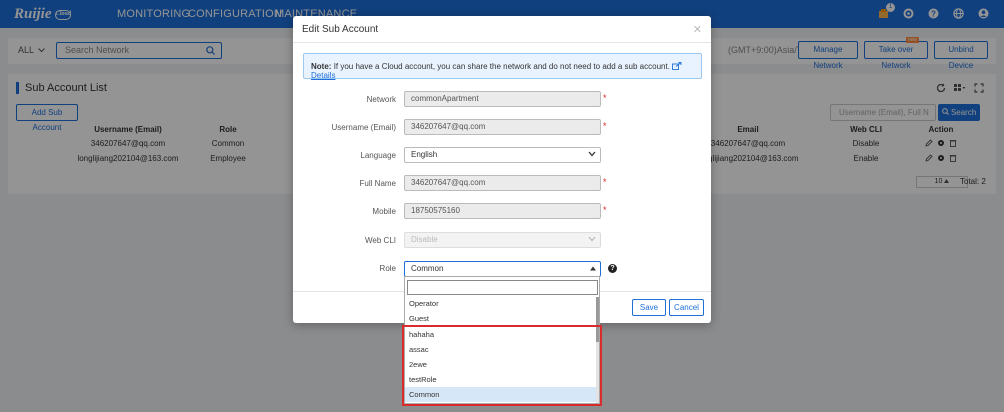  I want to click on details-link: Details, so click(323, 75).